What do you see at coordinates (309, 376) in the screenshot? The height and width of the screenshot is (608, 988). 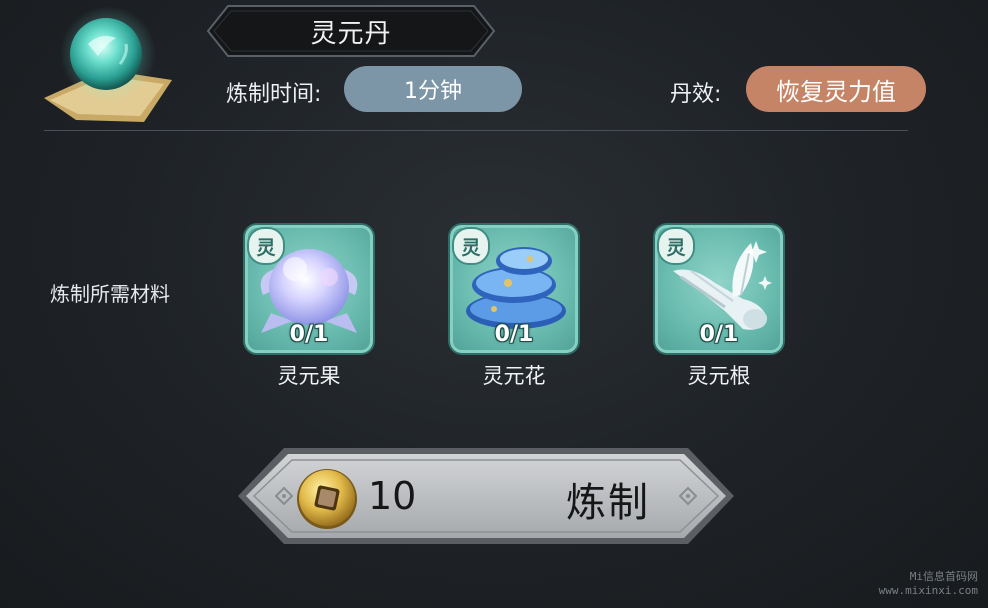 I see `material-name-fruit: 灵元果` at bounding box center [309, 376].